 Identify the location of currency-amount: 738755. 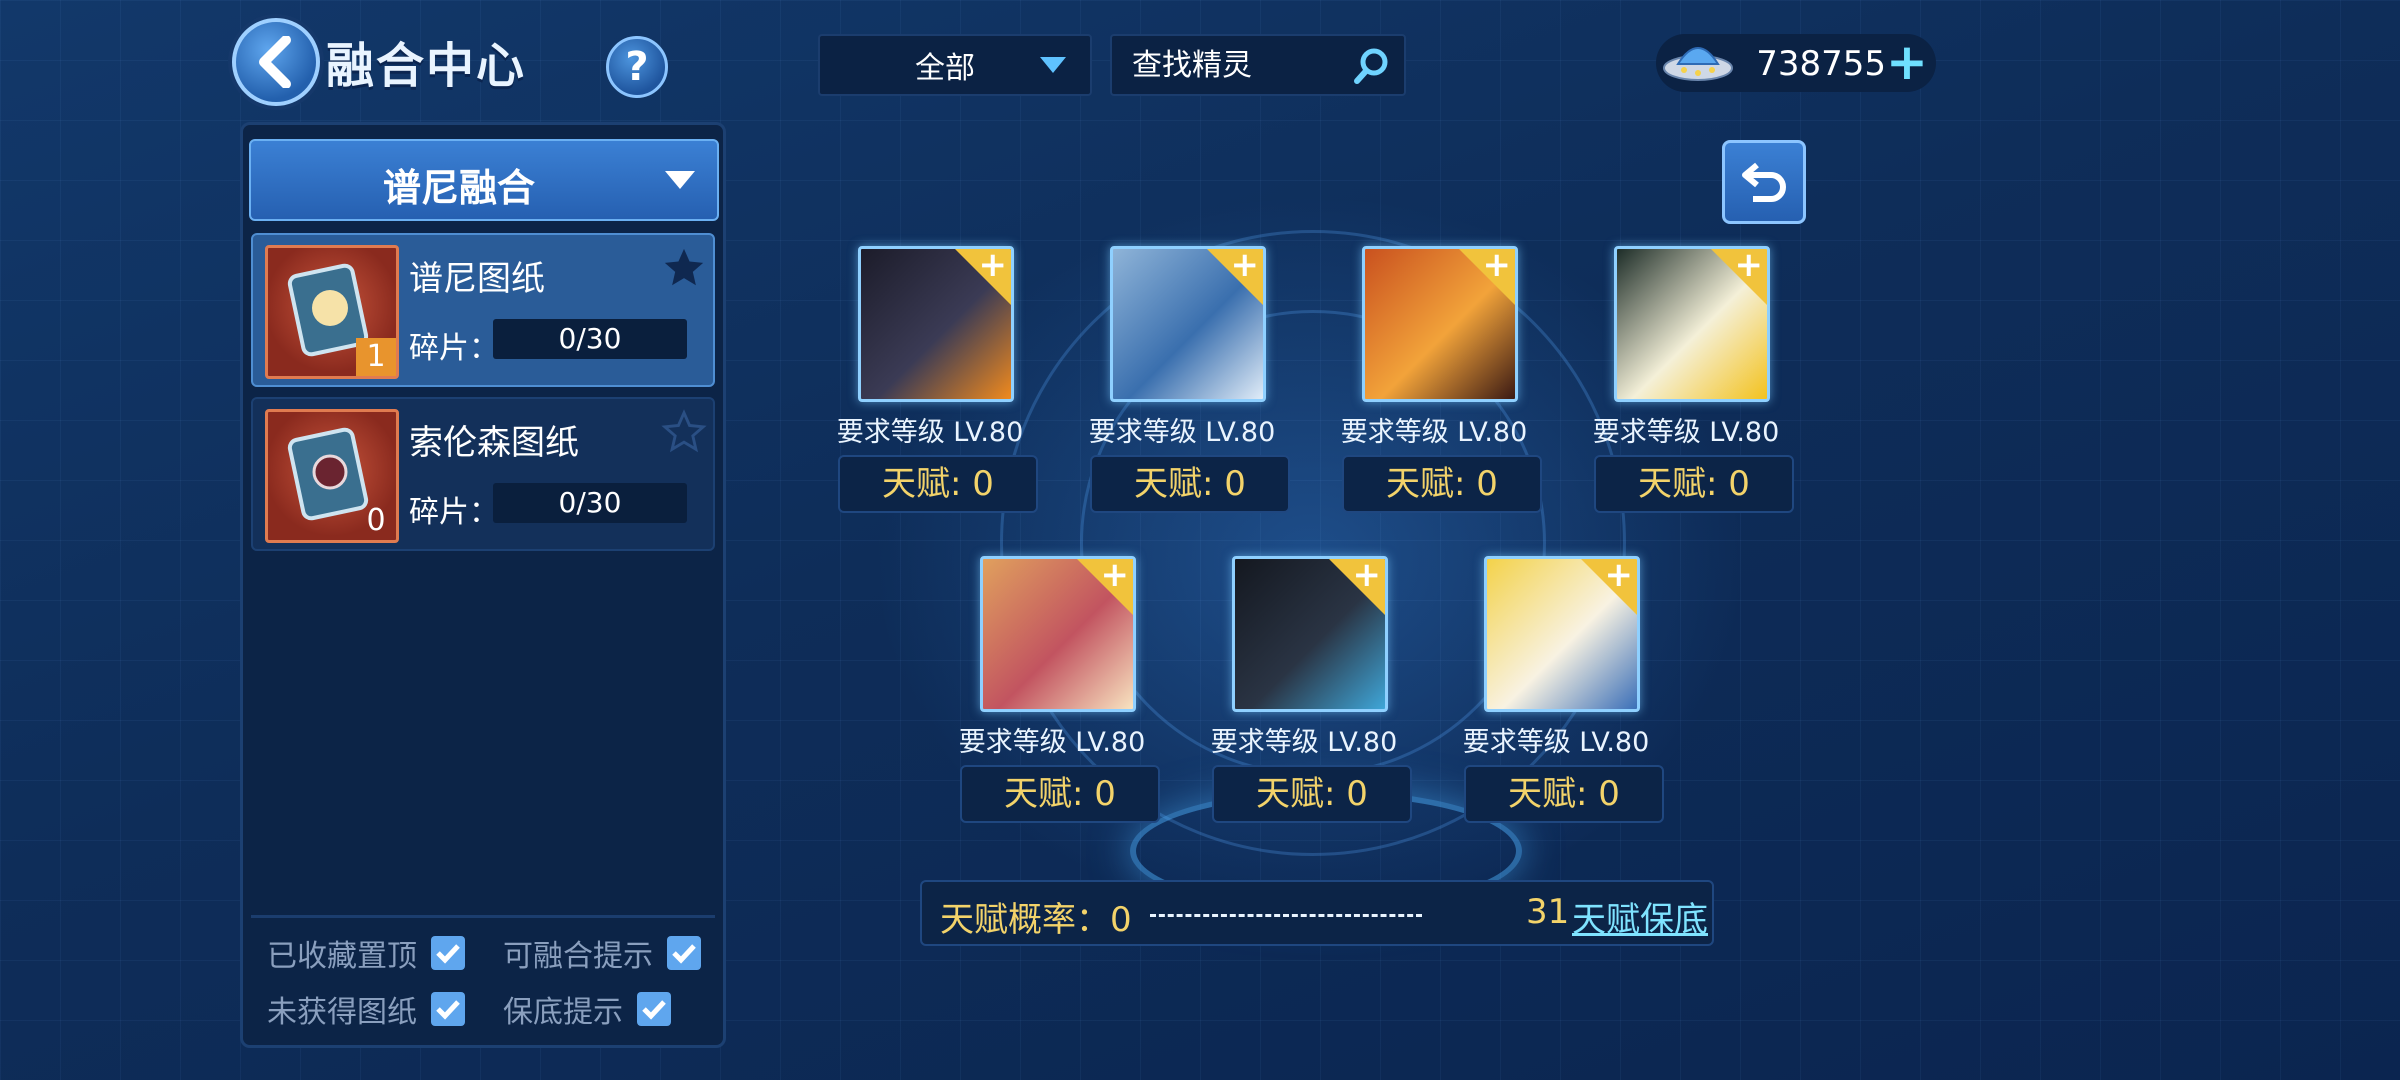
(1821, 64).